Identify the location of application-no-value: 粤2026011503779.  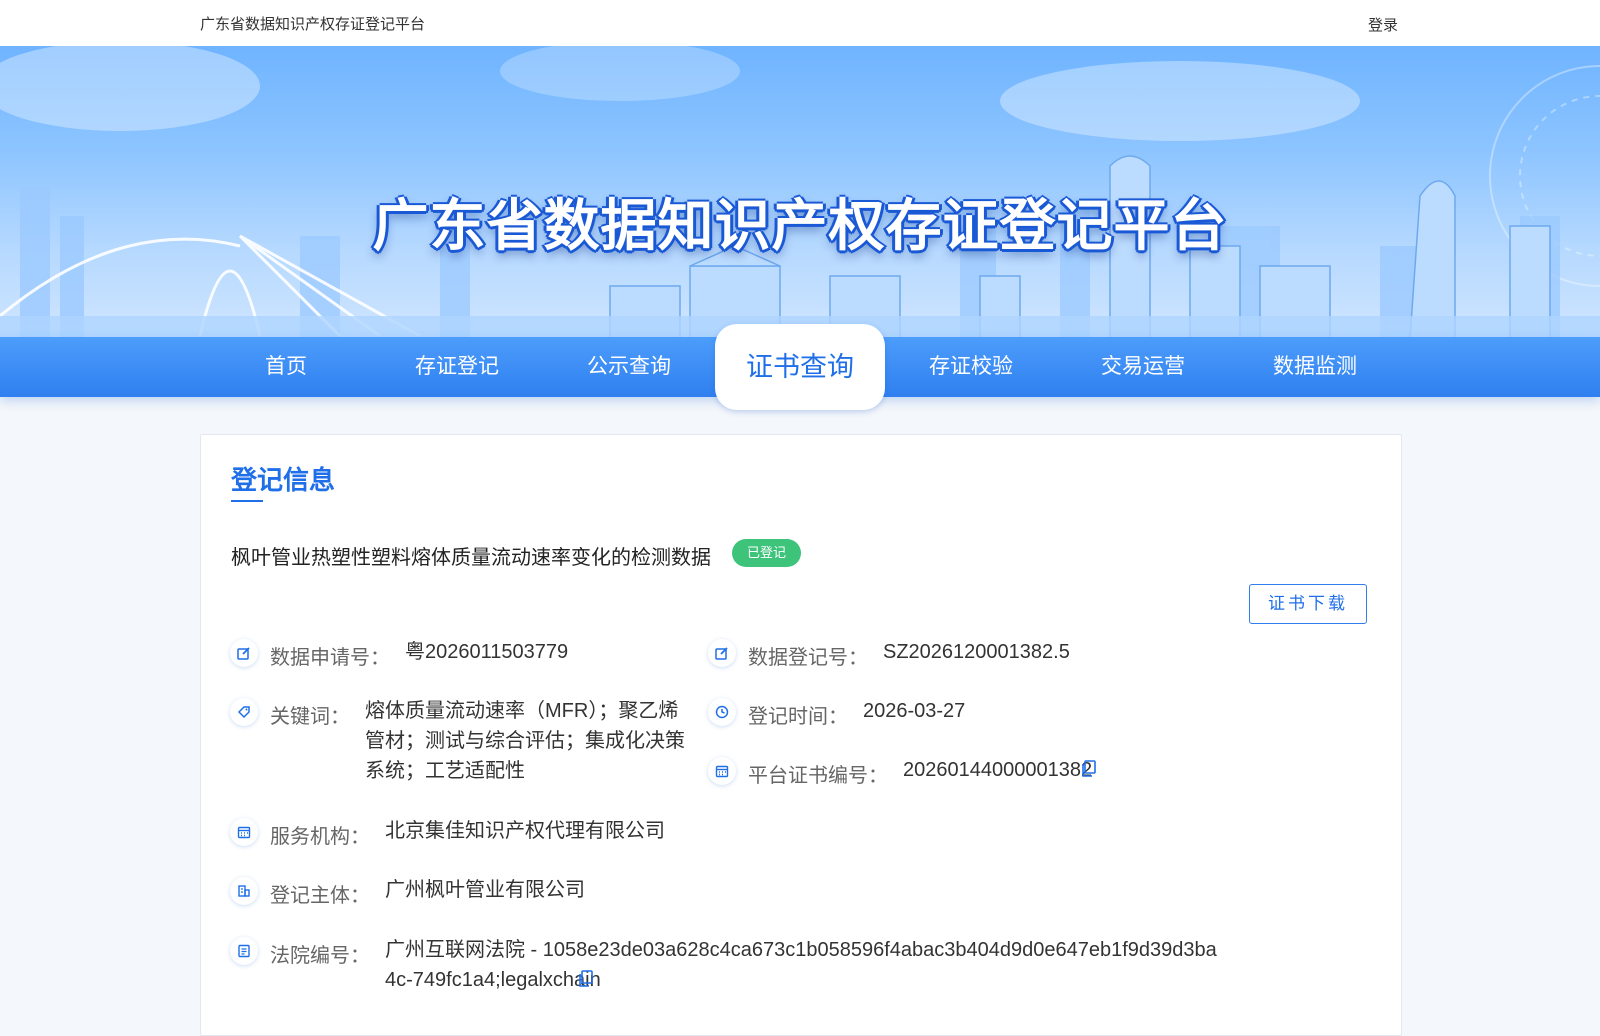
(487, 652).